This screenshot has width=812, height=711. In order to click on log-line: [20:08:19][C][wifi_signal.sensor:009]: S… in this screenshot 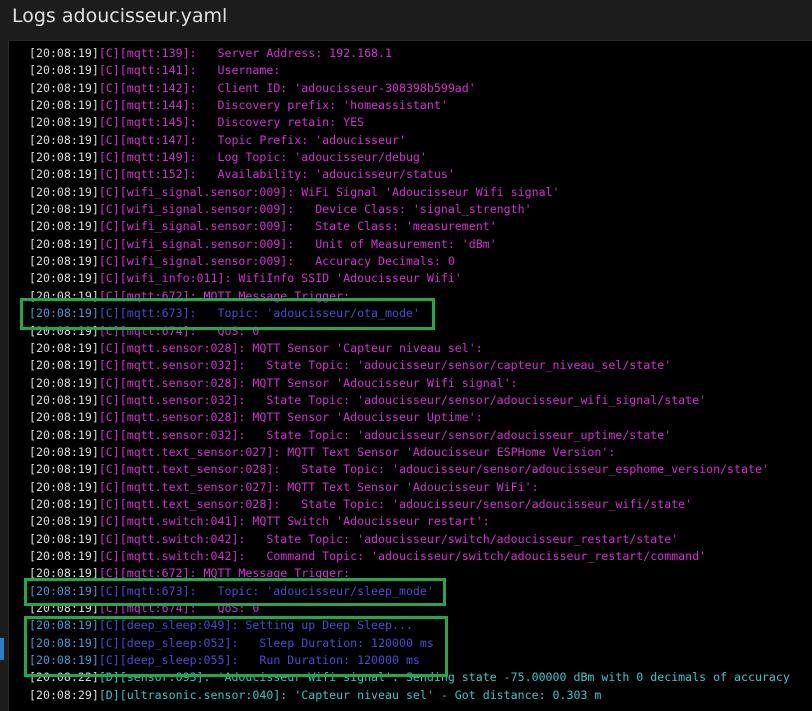, I will do `click(409, 226)`.